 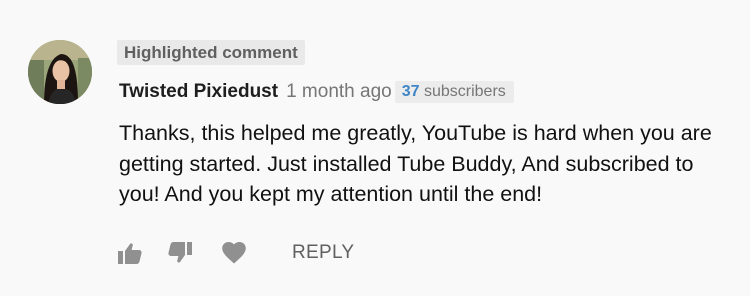 I want to click on heart-icon, so click(x=234, y=253).